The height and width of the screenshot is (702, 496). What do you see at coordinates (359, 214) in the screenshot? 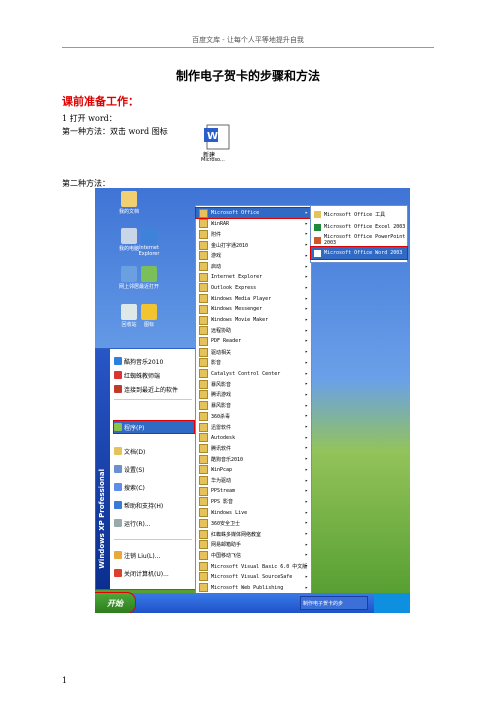
I see `submenu-item-office-tools: Microsoft Office 工具` at bounding box center [359, 214].